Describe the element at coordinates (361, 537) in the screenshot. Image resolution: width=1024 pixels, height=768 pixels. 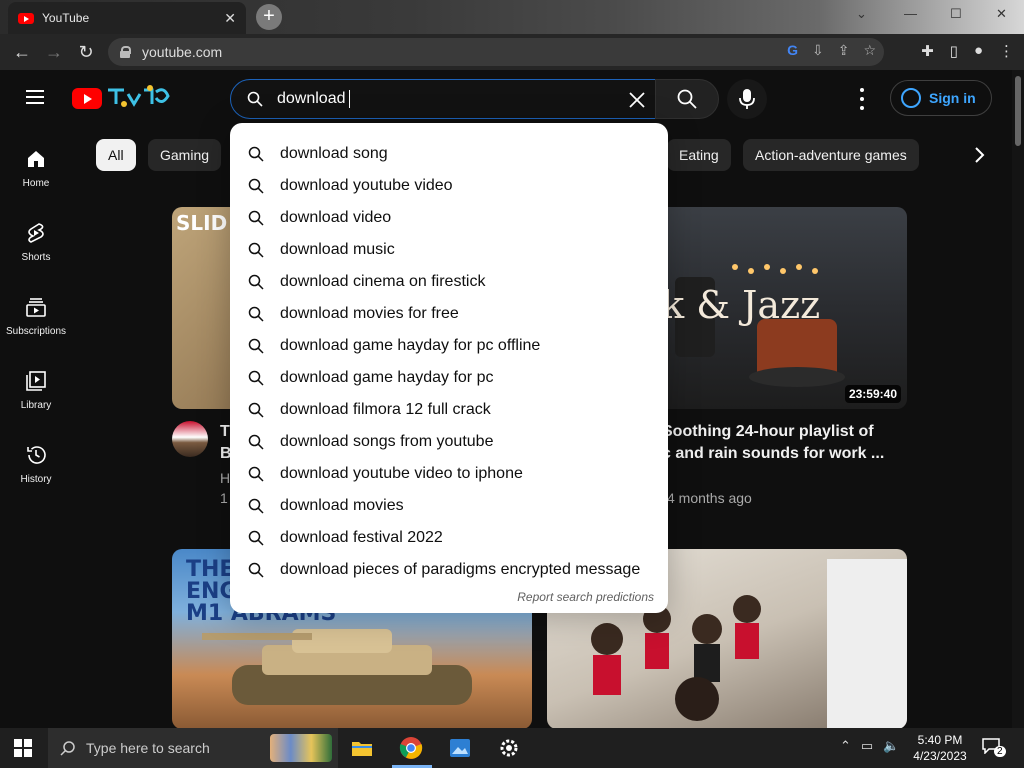
I see `suggestion-text: download festival 2022` at that location.